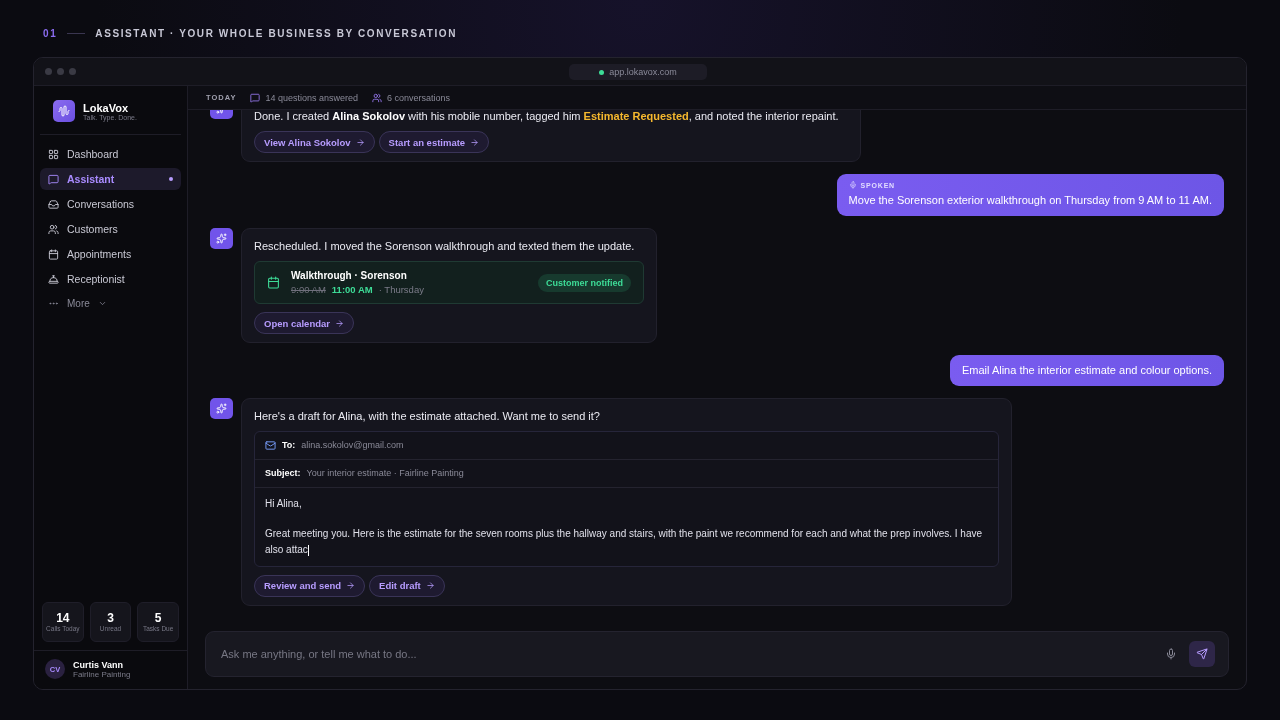  I want to click on grid-icon, so click(53, 154).